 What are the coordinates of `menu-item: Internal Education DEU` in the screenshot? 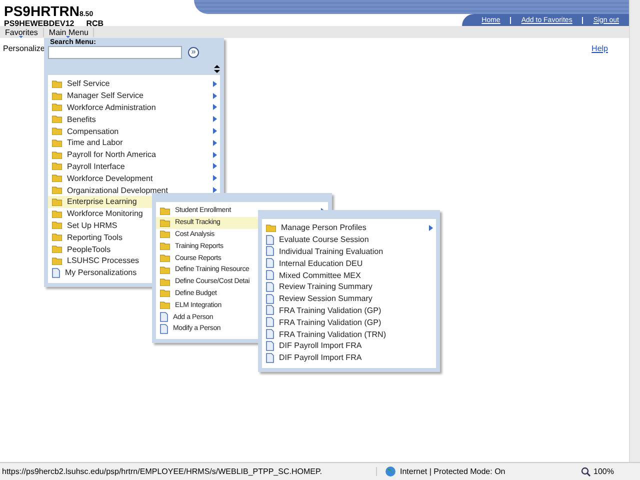 It's located at (349, 263).